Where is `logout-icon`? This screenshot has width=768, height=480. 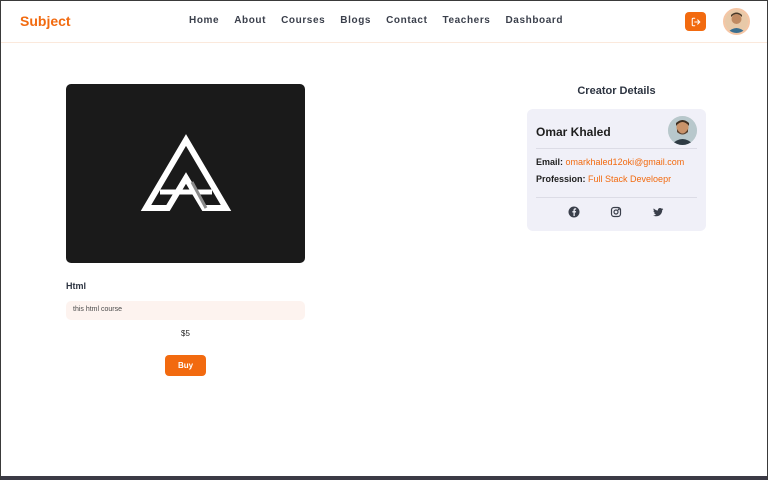 logout-icon is located at coordinates (695, 21).